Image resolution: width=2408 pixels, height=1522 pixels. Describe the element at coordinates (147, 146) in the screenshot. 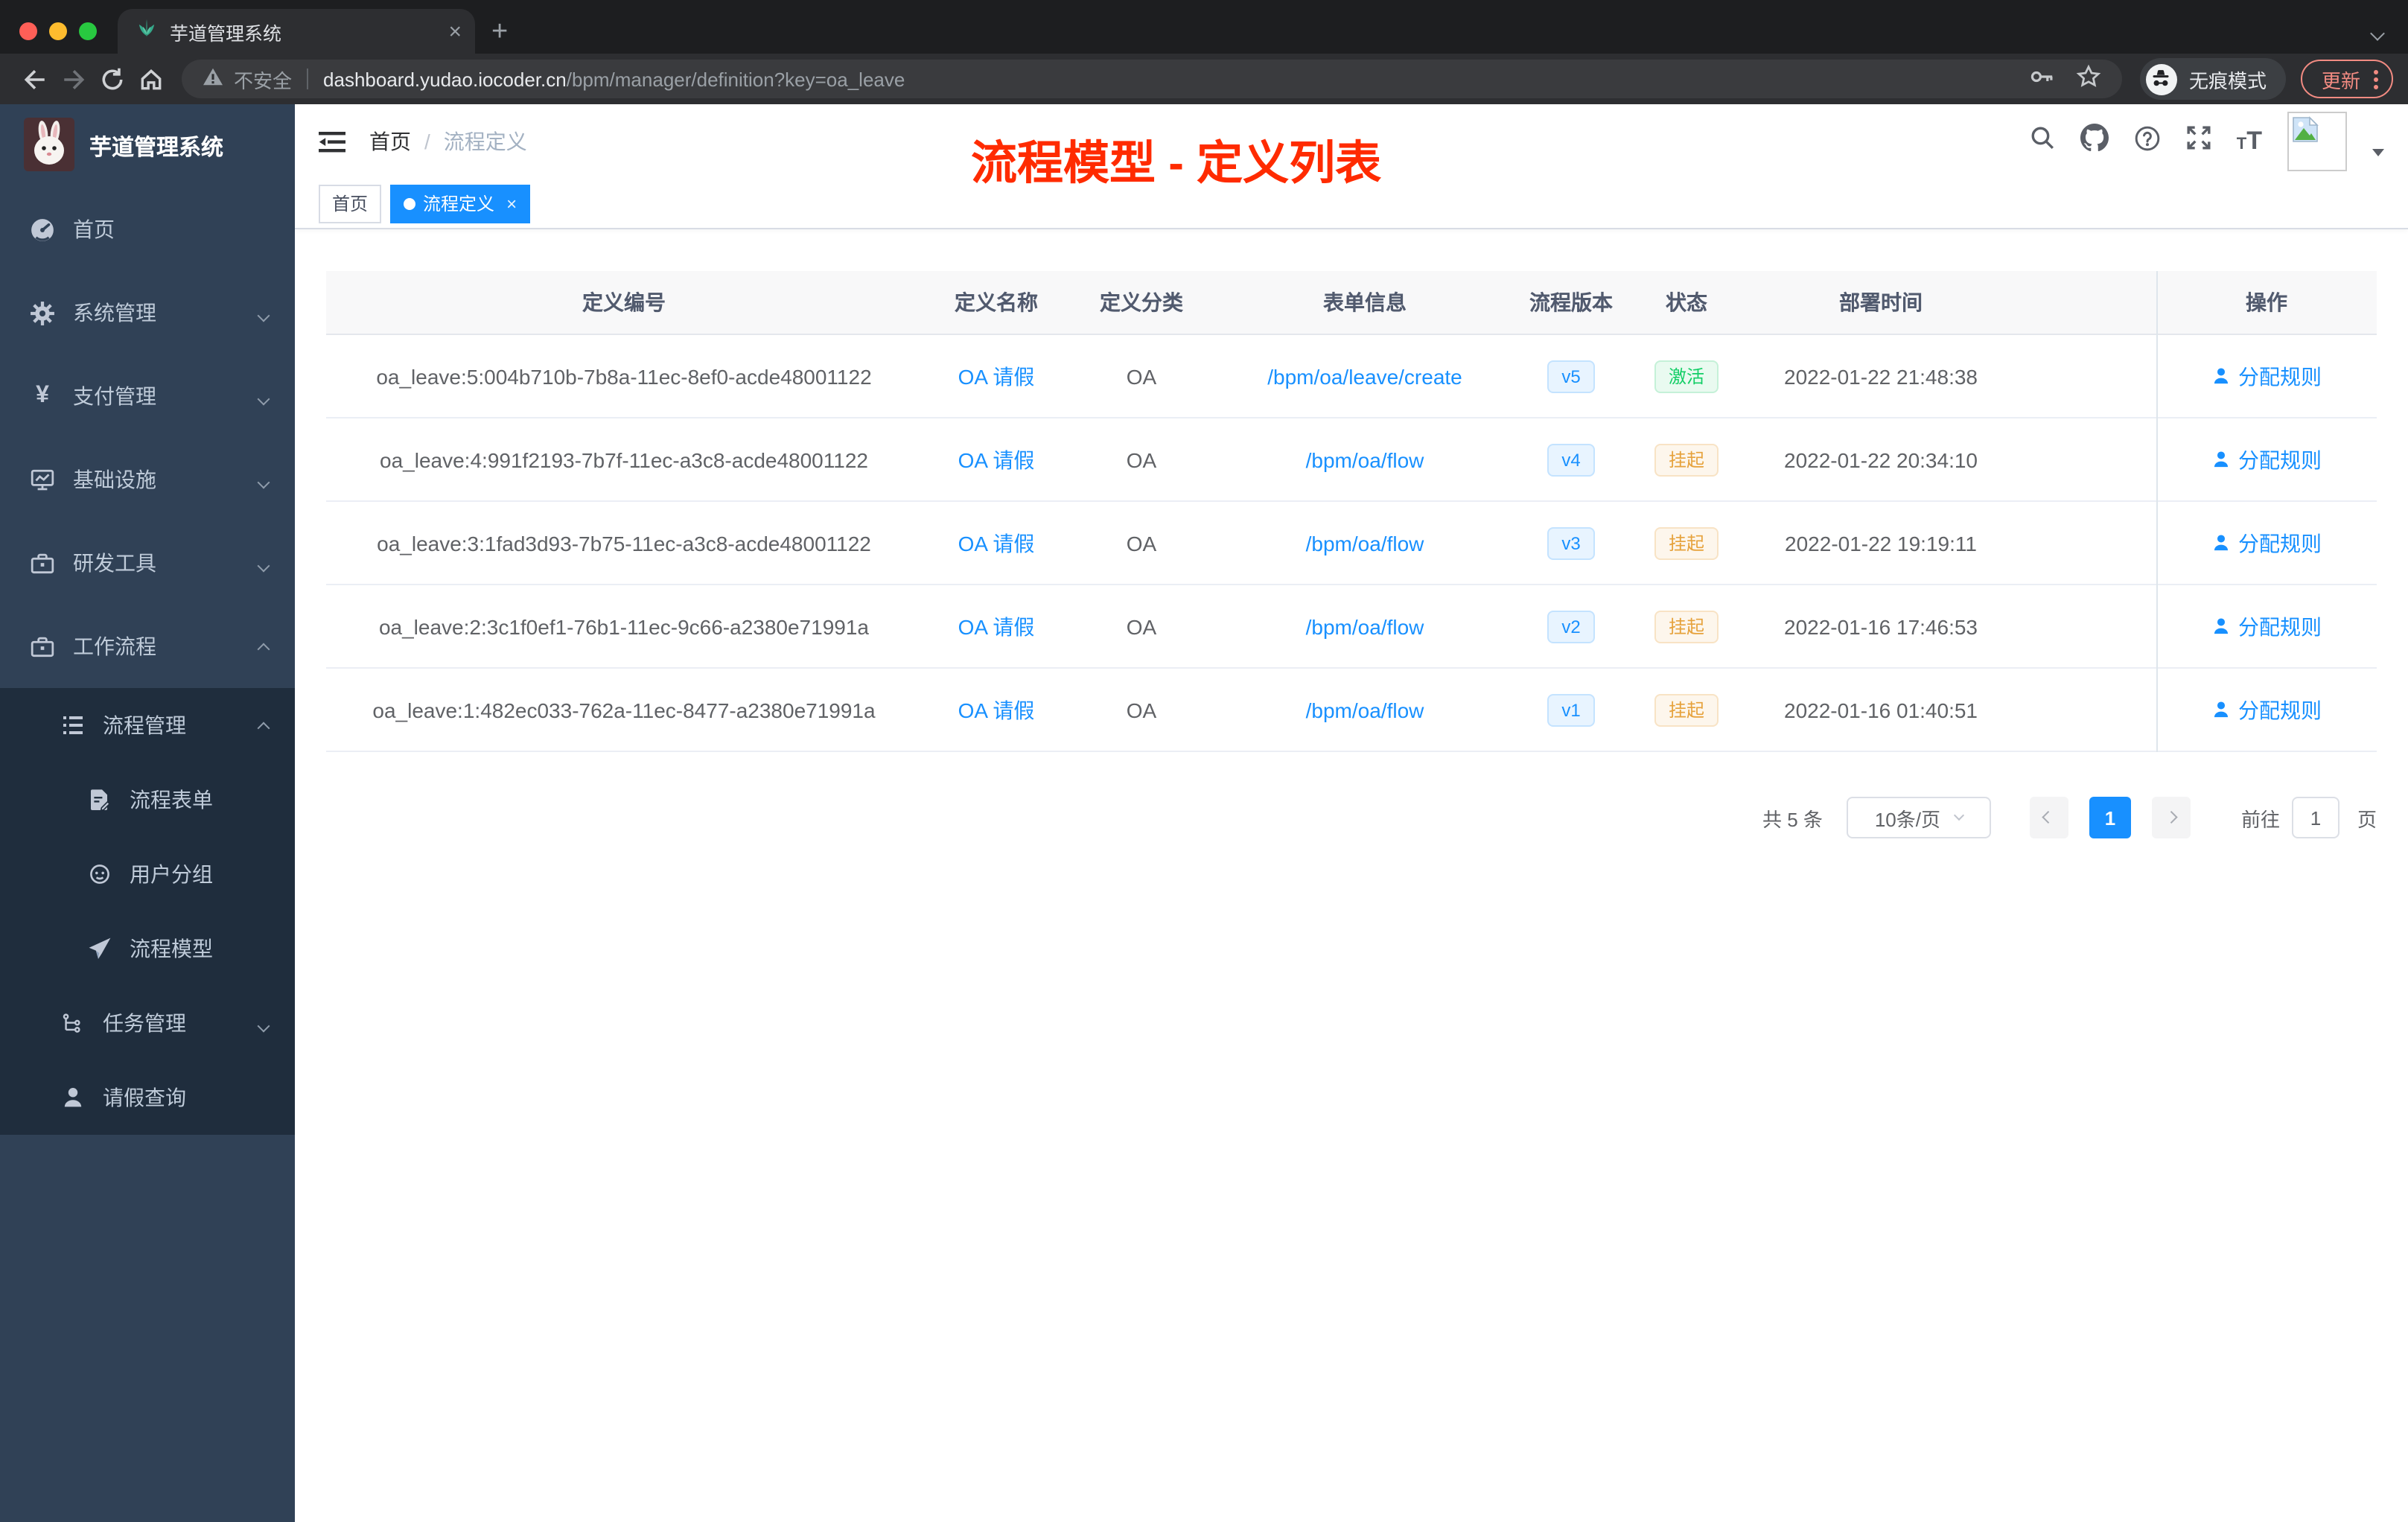

I see `app-logo: 芋道管理系统` at that location.